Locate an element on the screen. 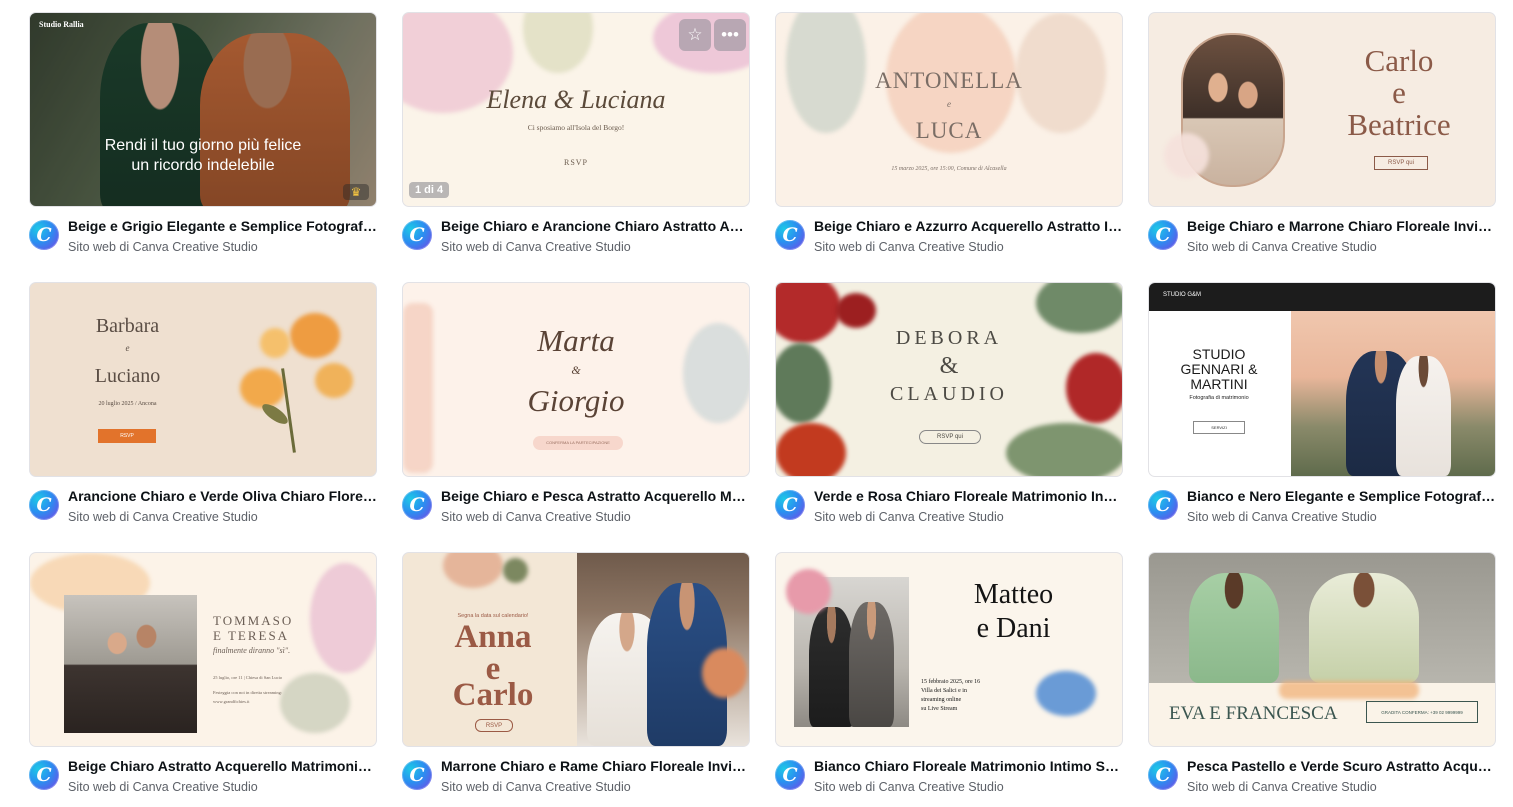  template-date: 25 luglio, ore 11 | Chiesa di San Lucio is located at coordinates (248, 677).